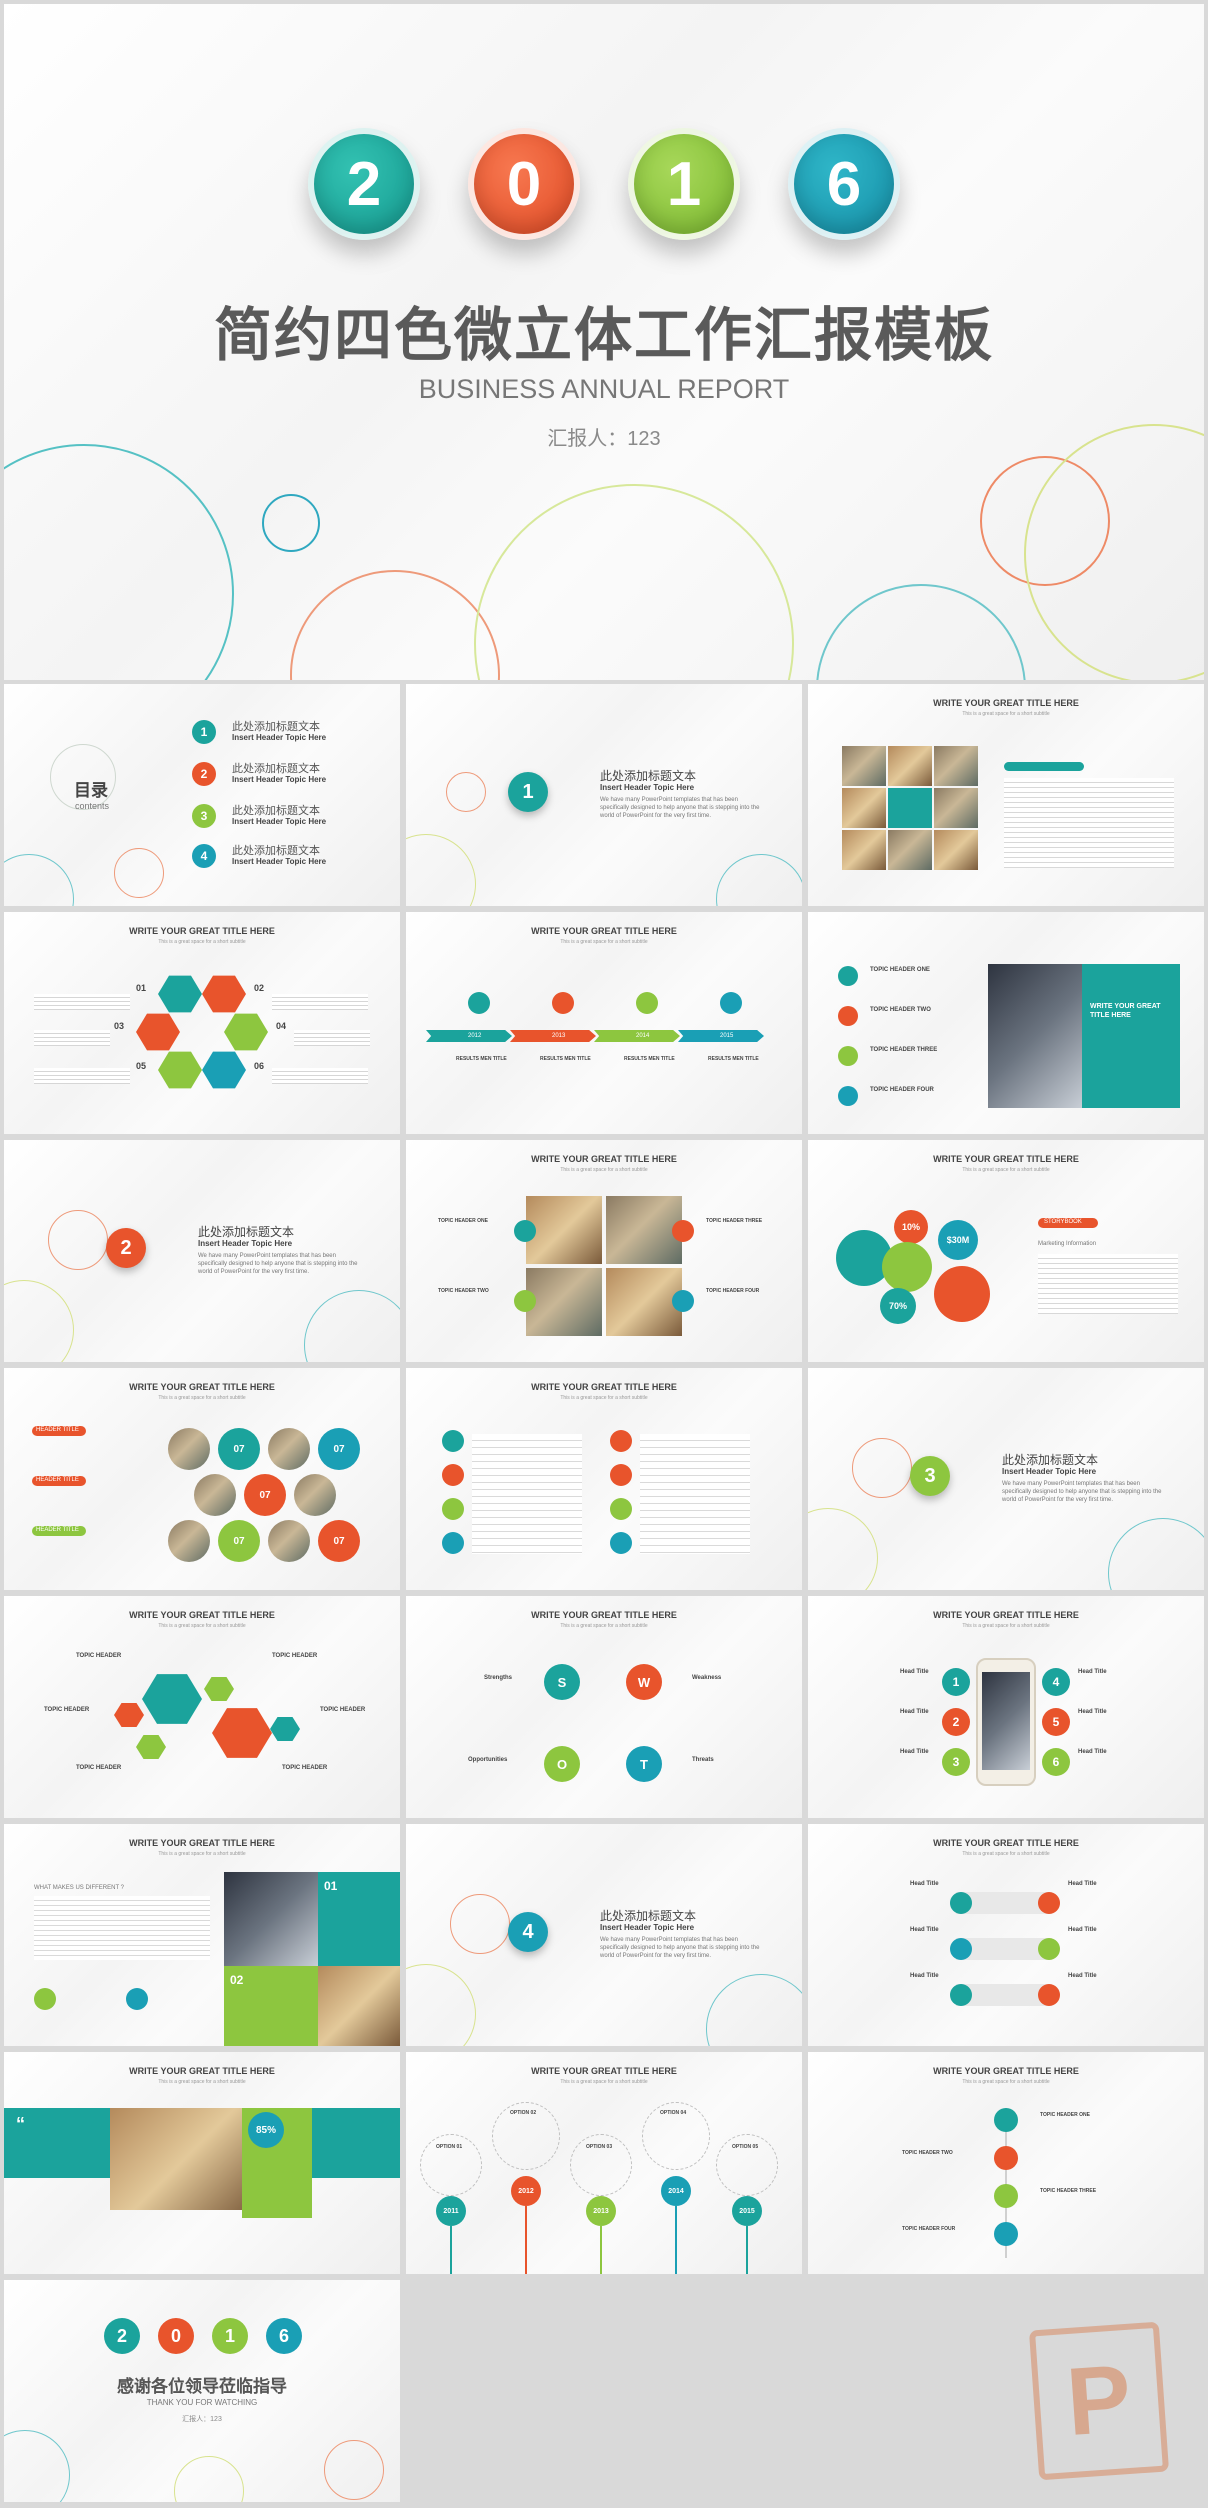 This screenshot has width=1208, height=2508. I want to click on swot-label: Opportunities, so click(488, 1760).